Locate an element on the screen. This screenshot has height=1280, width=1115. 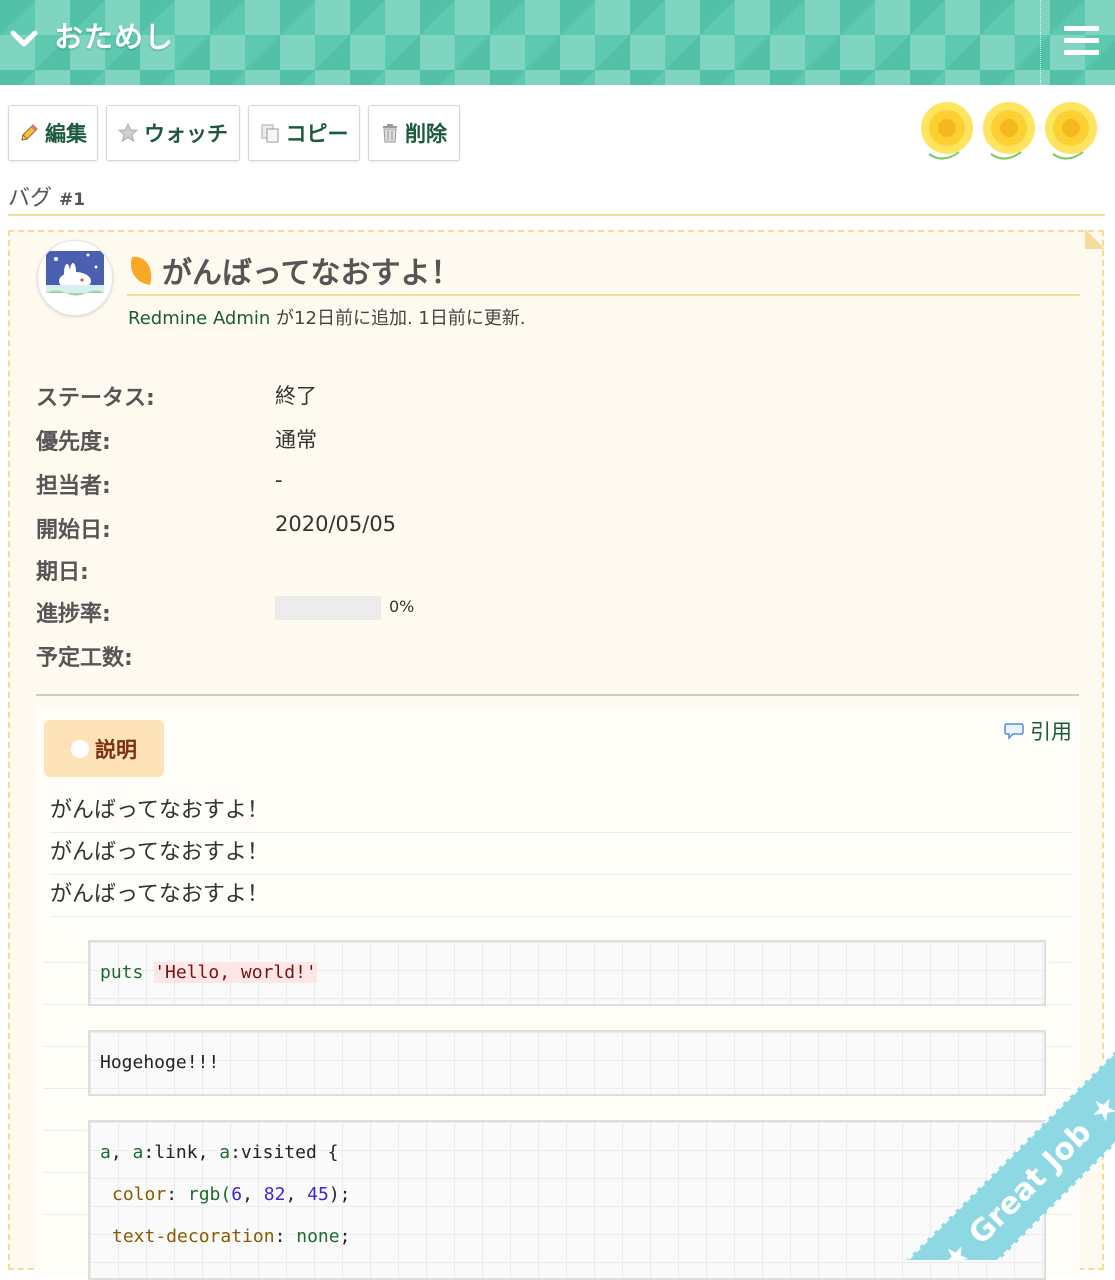
copy-button: コピー is located at coordinates (304, 133).